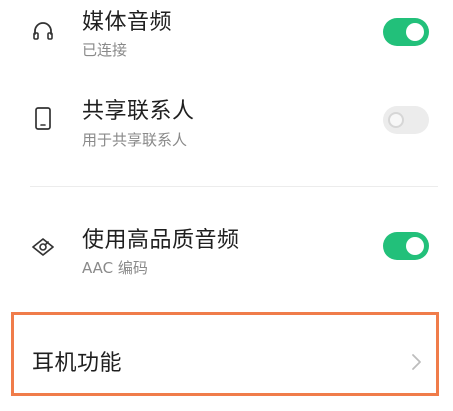  I want to click on hq-audio-toggle, so click(406, 246).